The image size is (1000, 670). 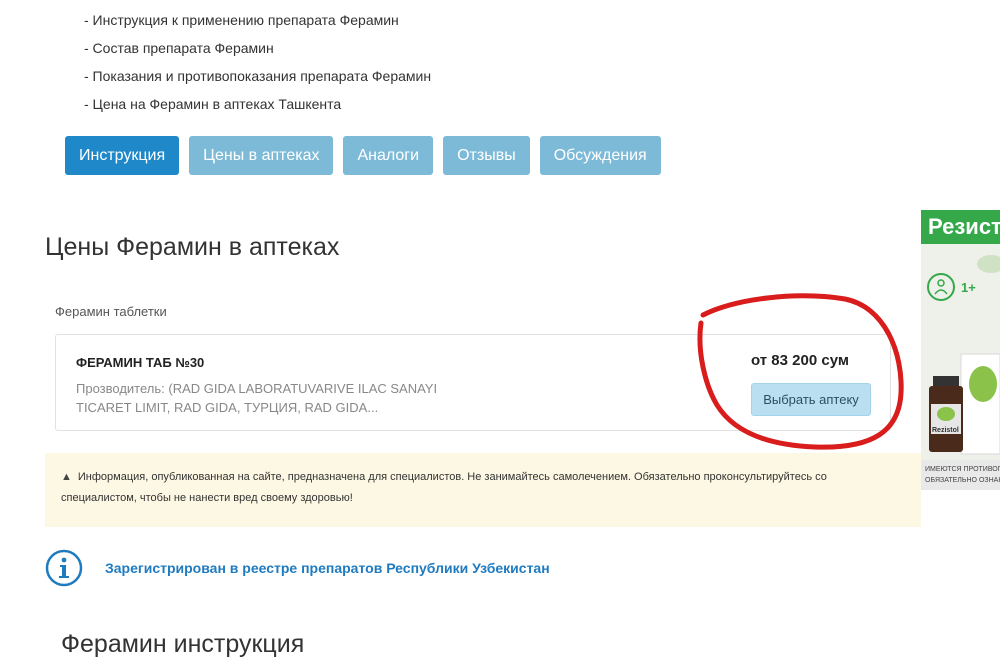 What do you see at coordinates (64, 568) in the screenshot?
I see `info-icon` at bounding box center [64, 568].